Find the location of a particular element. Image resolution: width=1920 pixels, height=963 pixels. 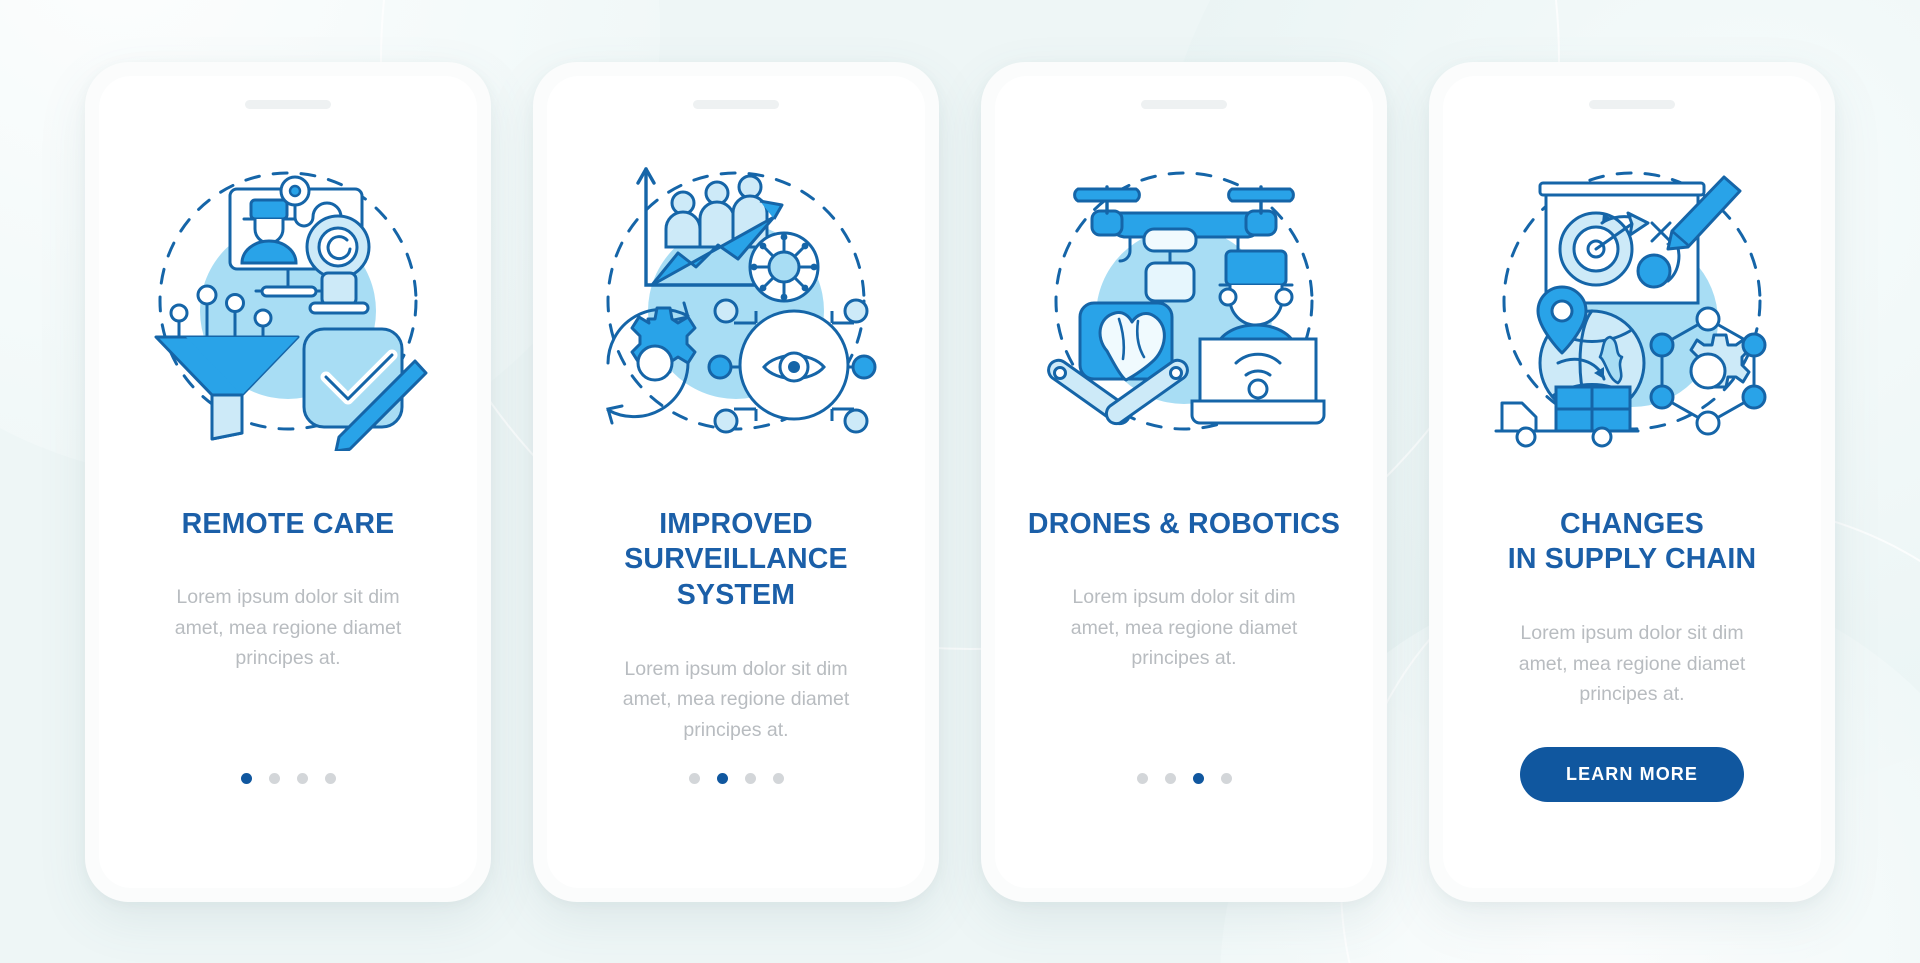

page-title: IMPROVED SURVEILLANCE SYSTEM is located at coordinates (736, 561).